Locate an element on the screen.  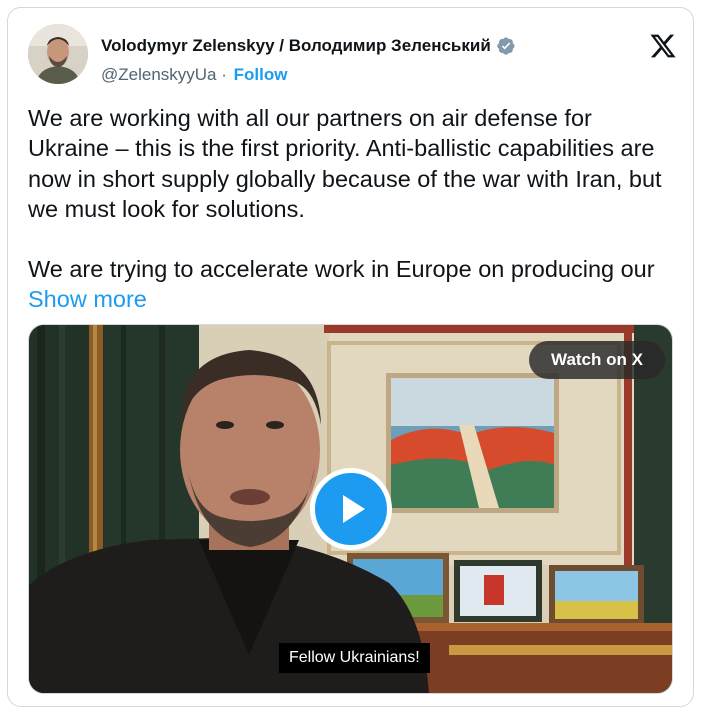
verified-badge-icon is located at coordinates (506, 46).